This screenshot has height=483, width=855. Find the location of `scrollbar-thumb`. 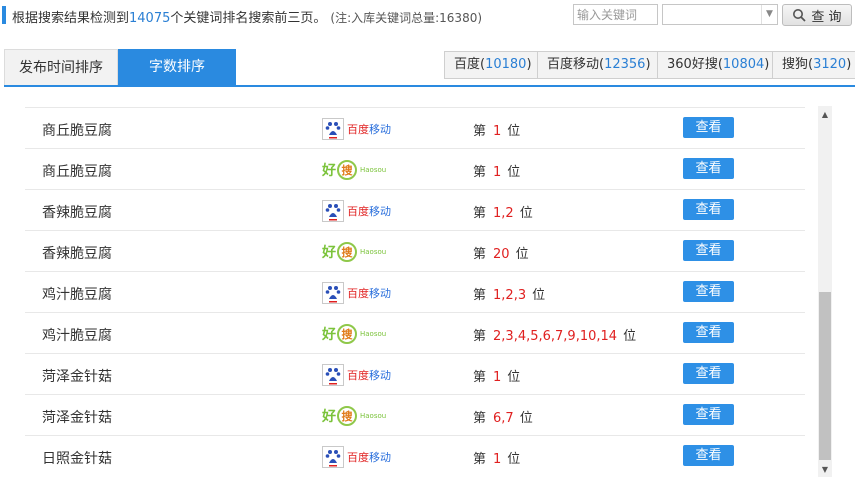

scrollbar-thumb is located at coordinates (825, 376).